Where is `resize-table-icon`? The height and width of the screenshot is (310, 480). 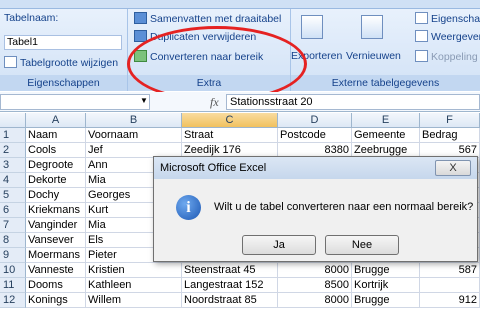
resize-table-icon is located at coordinates (10, 62).